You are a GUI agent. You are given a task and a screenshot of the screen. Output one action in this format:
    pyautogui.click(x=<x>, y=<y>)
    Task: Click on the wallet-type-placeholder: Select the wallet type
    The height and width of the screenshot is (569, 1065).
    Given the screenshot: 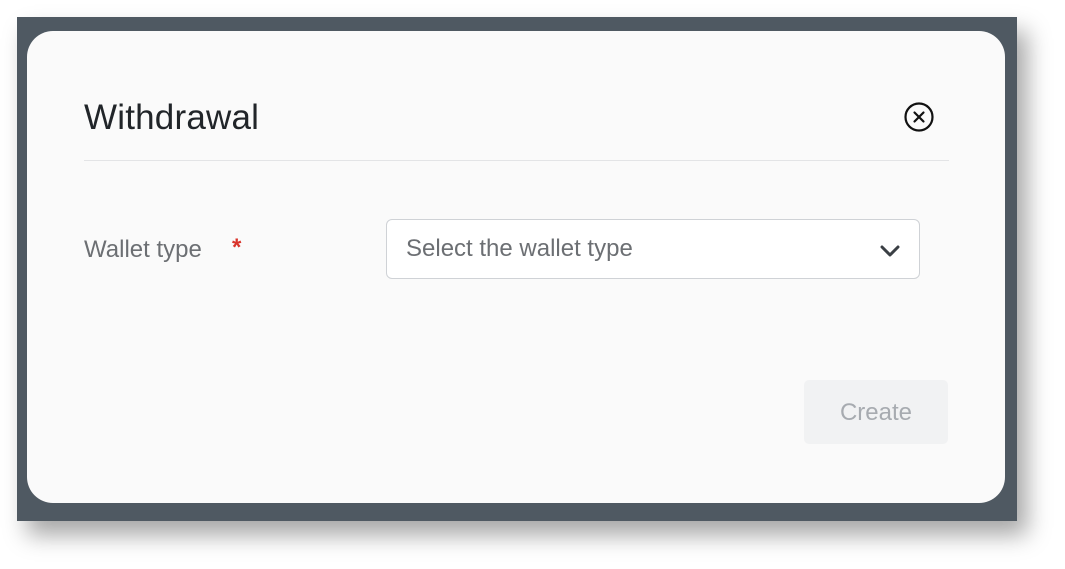 What is the action you would take?
    pyautogui.click(x=519, y=248)
    